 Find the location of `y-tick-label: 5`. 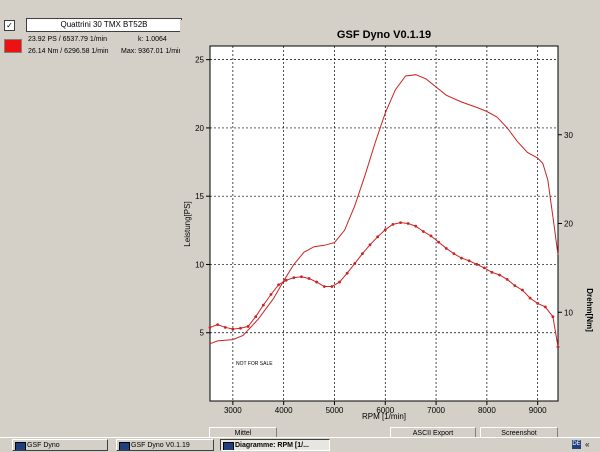

y-tick-label: 5 is located at coordinates (202, 333).